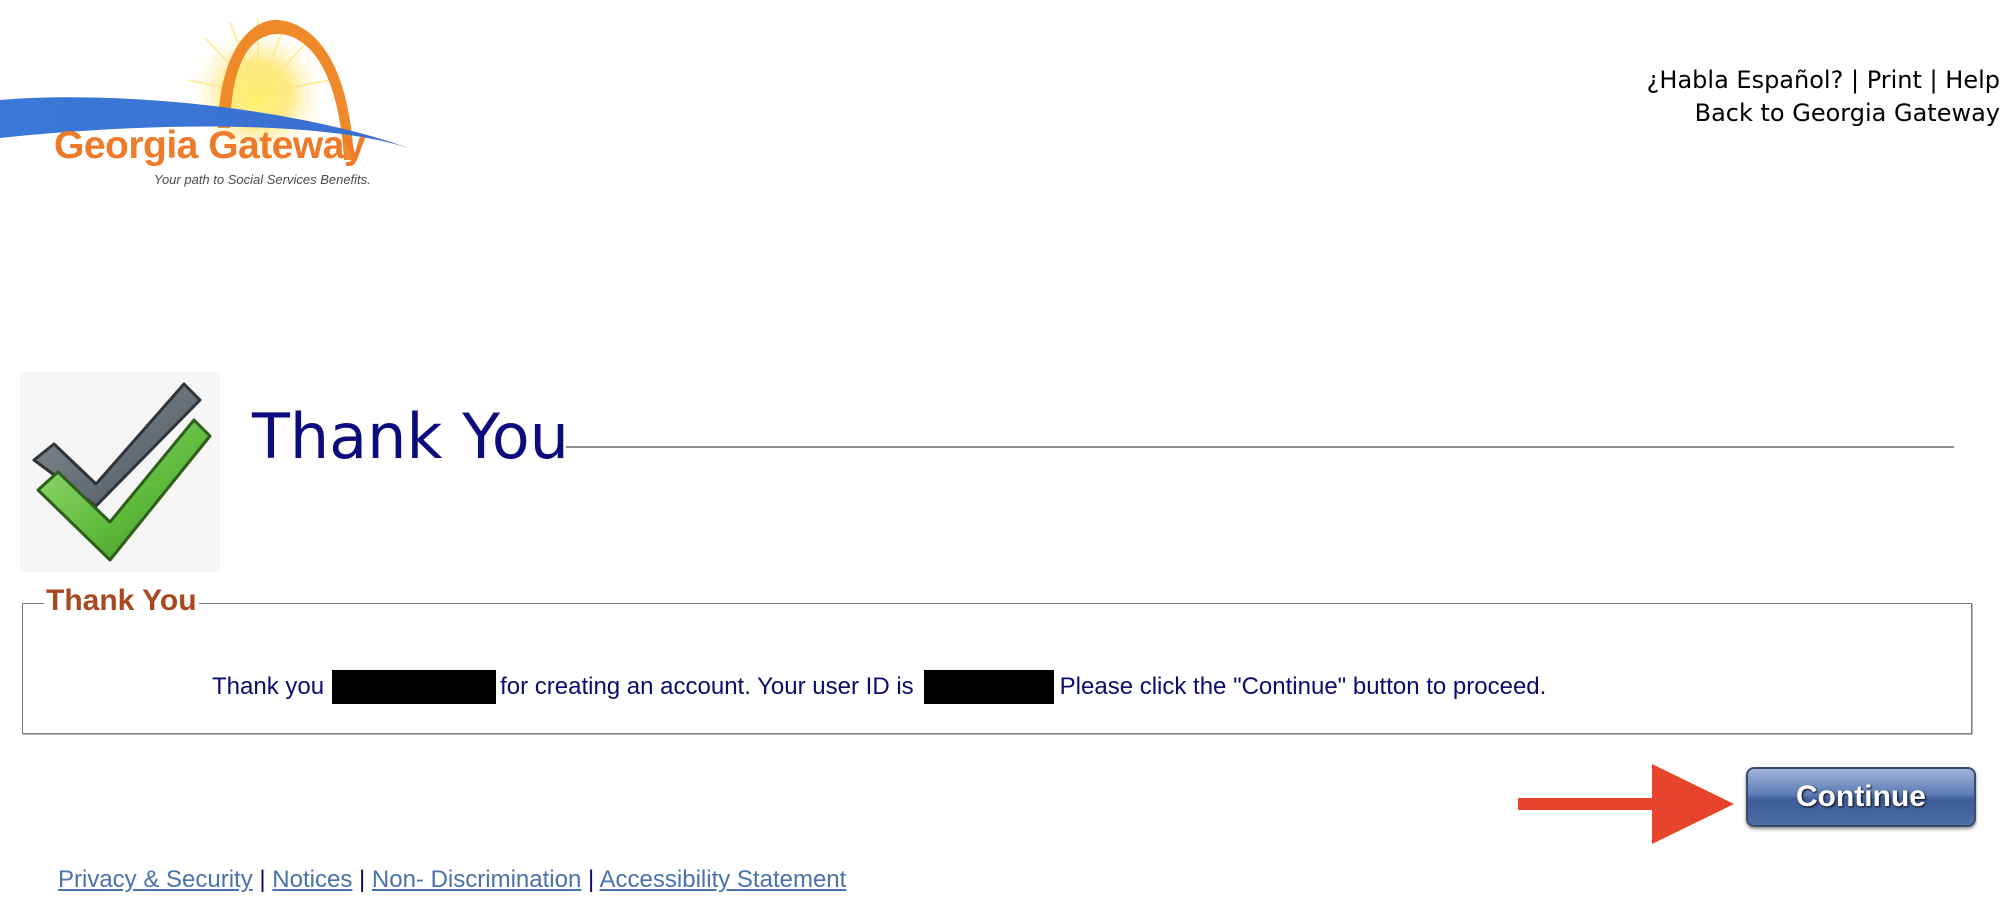 The height and width of the screenshot is (916, 2008). Describe the element at coordinates (707, 686) in the screenshot. I see `message-part-2: for creating an account. Your user ID is` at that location.